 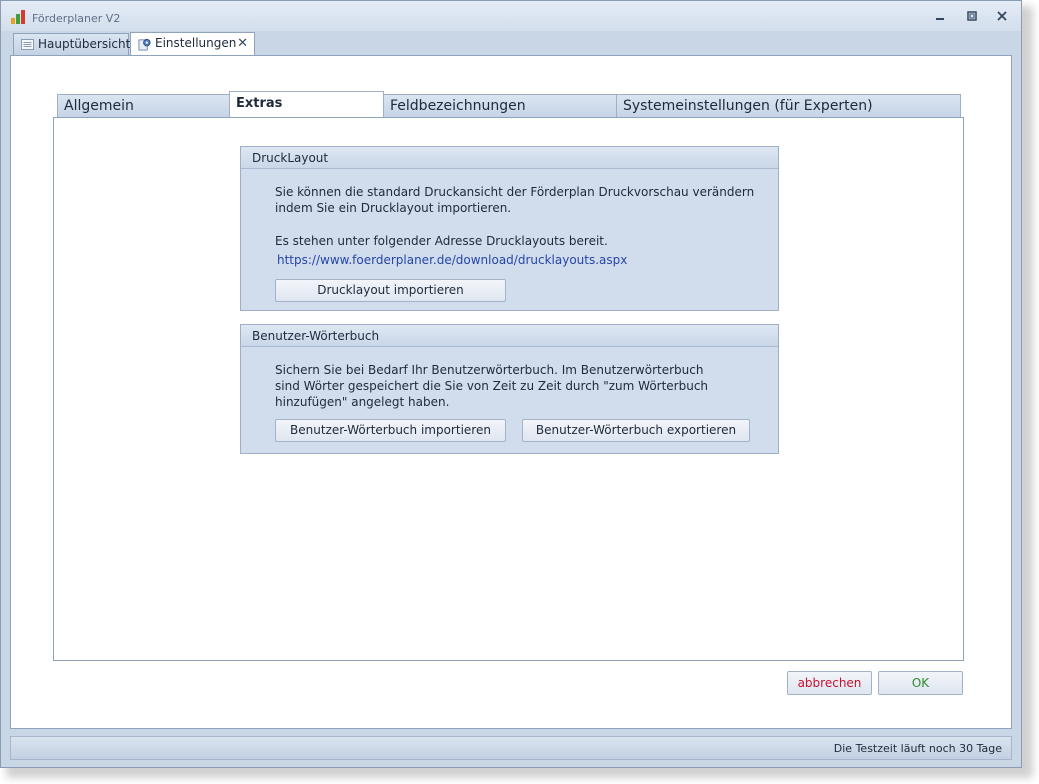 What do you see at coordinates (917, 748) in the screenshot?
I see `trial-status-text: Die Testzeit läuft noch 30 Tage` at bounding box center [917, 748].